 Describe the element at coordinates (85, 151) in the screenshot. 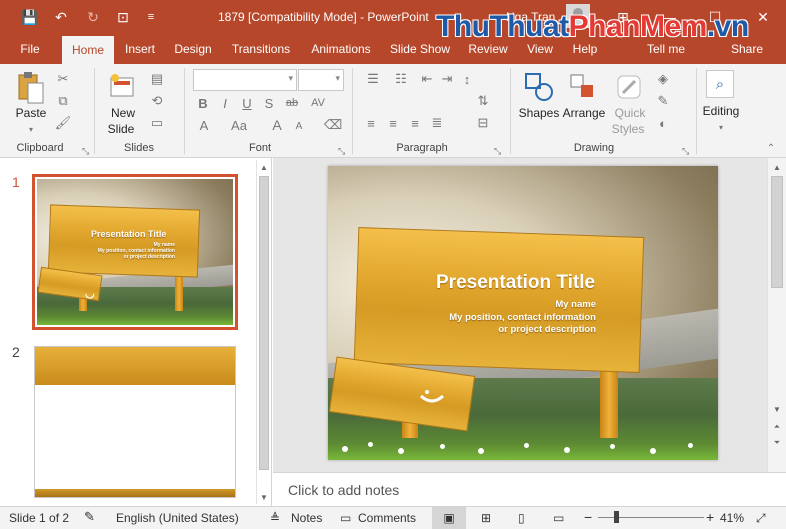

I see `clipboard-launcher-icon: ⤡` at that location.